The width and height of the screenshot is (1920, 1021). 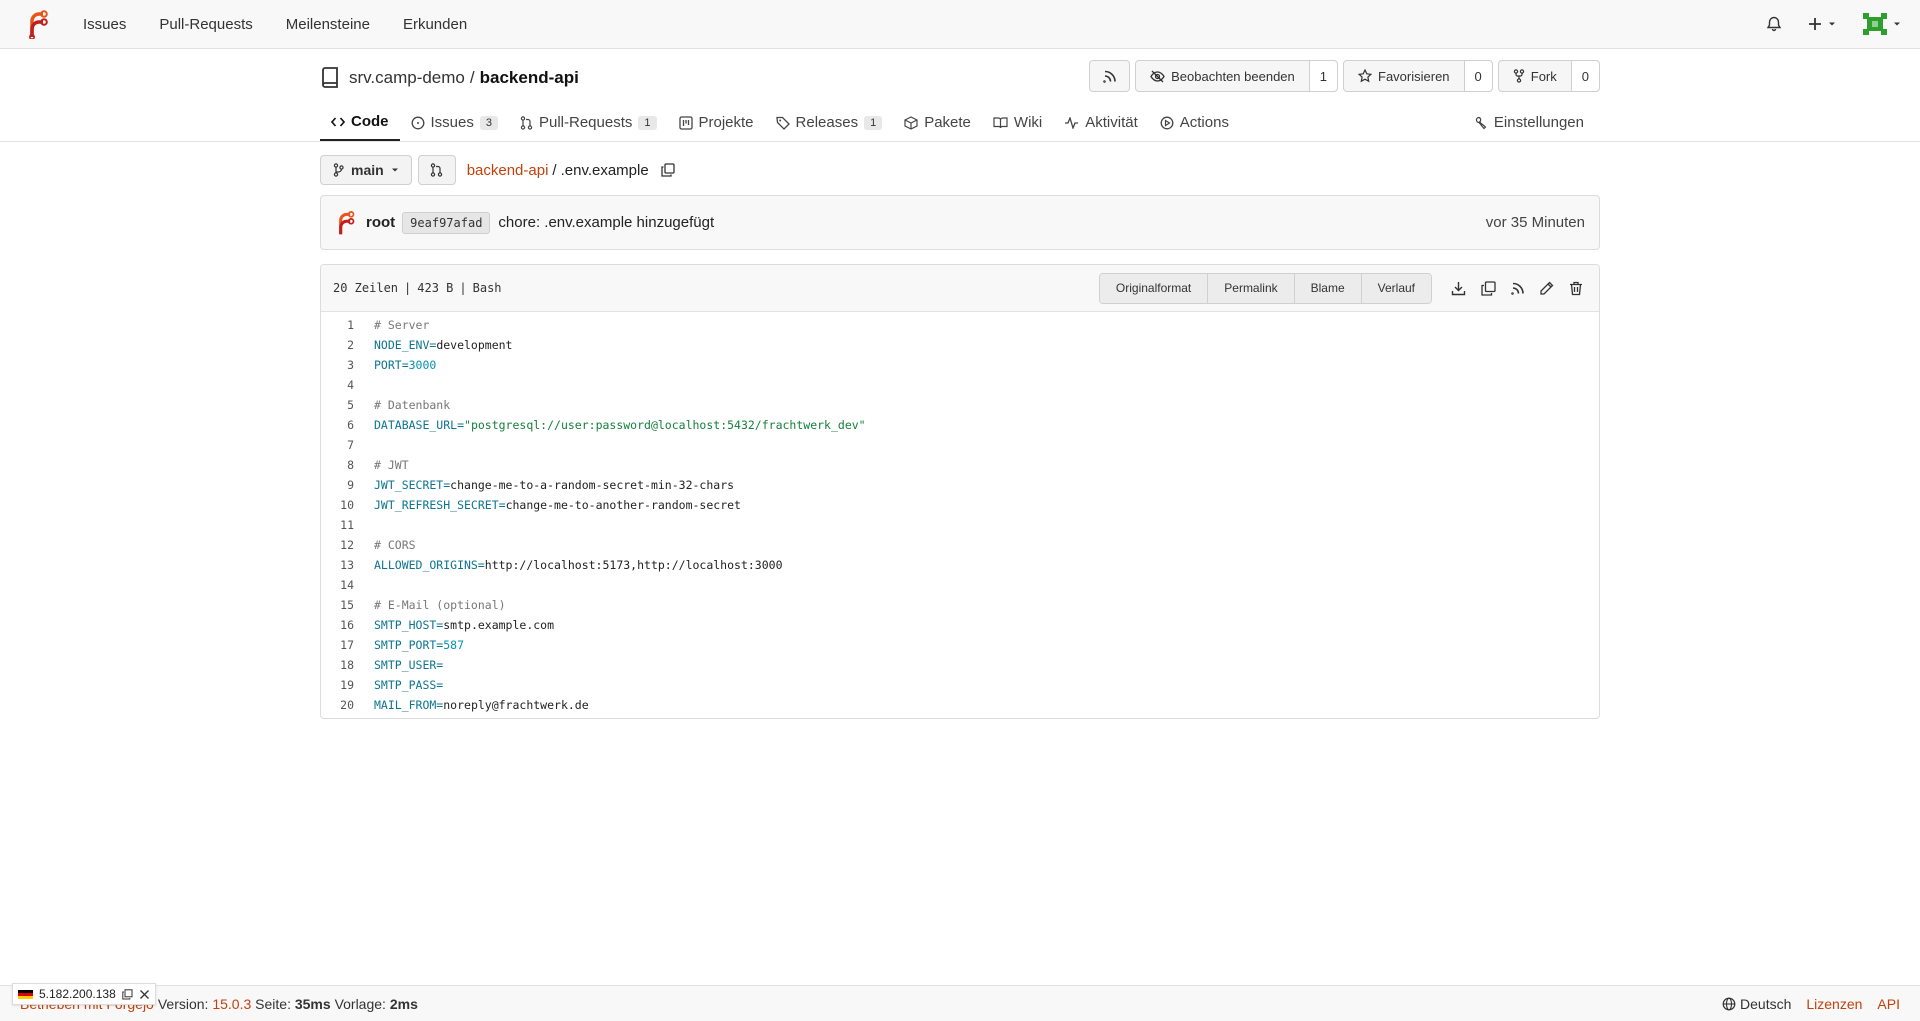 I want to click on tab-settings: Einstellungen, so click(x=1529, y=122).